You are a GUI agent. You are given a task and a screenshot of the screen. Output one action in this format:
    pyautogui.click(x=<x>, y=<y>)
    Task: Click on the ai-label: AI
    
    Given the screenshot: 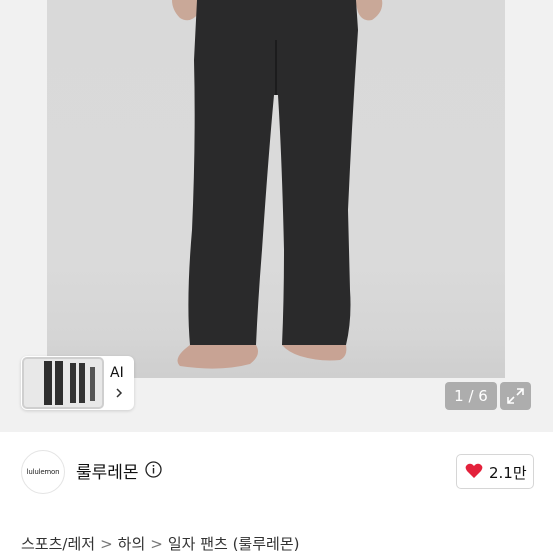 What is the action you would take?
    pyautogui.click(x=117, y=373)
    